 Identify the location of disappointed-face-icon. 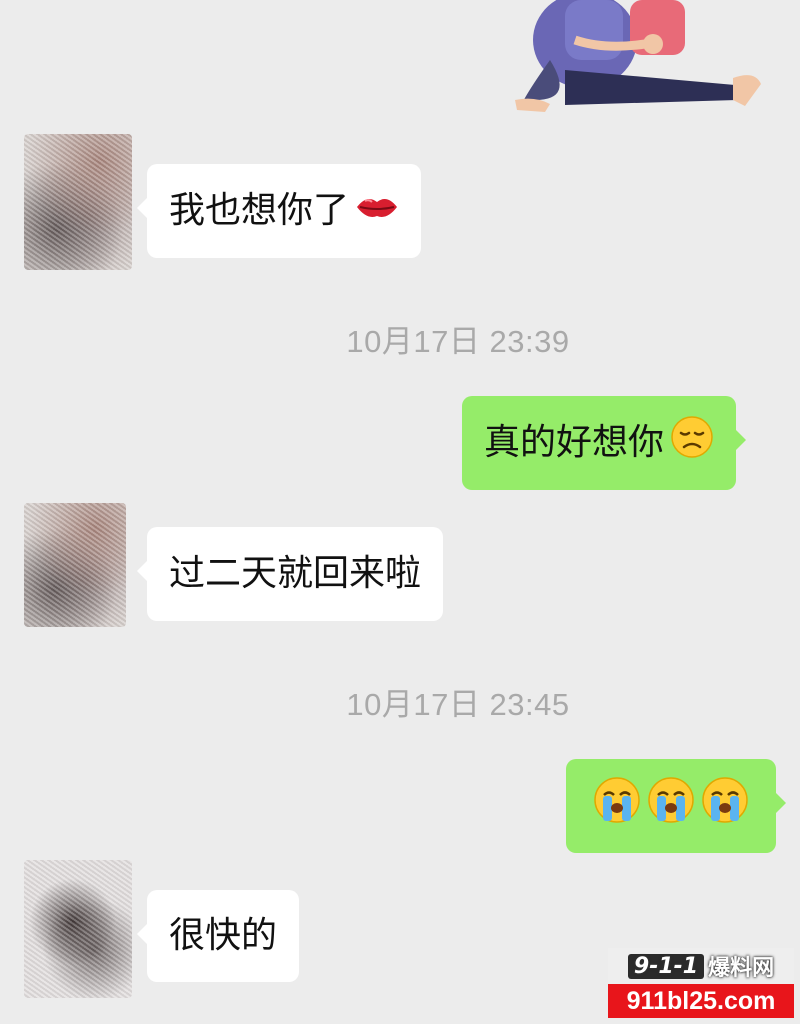
(692, 443).